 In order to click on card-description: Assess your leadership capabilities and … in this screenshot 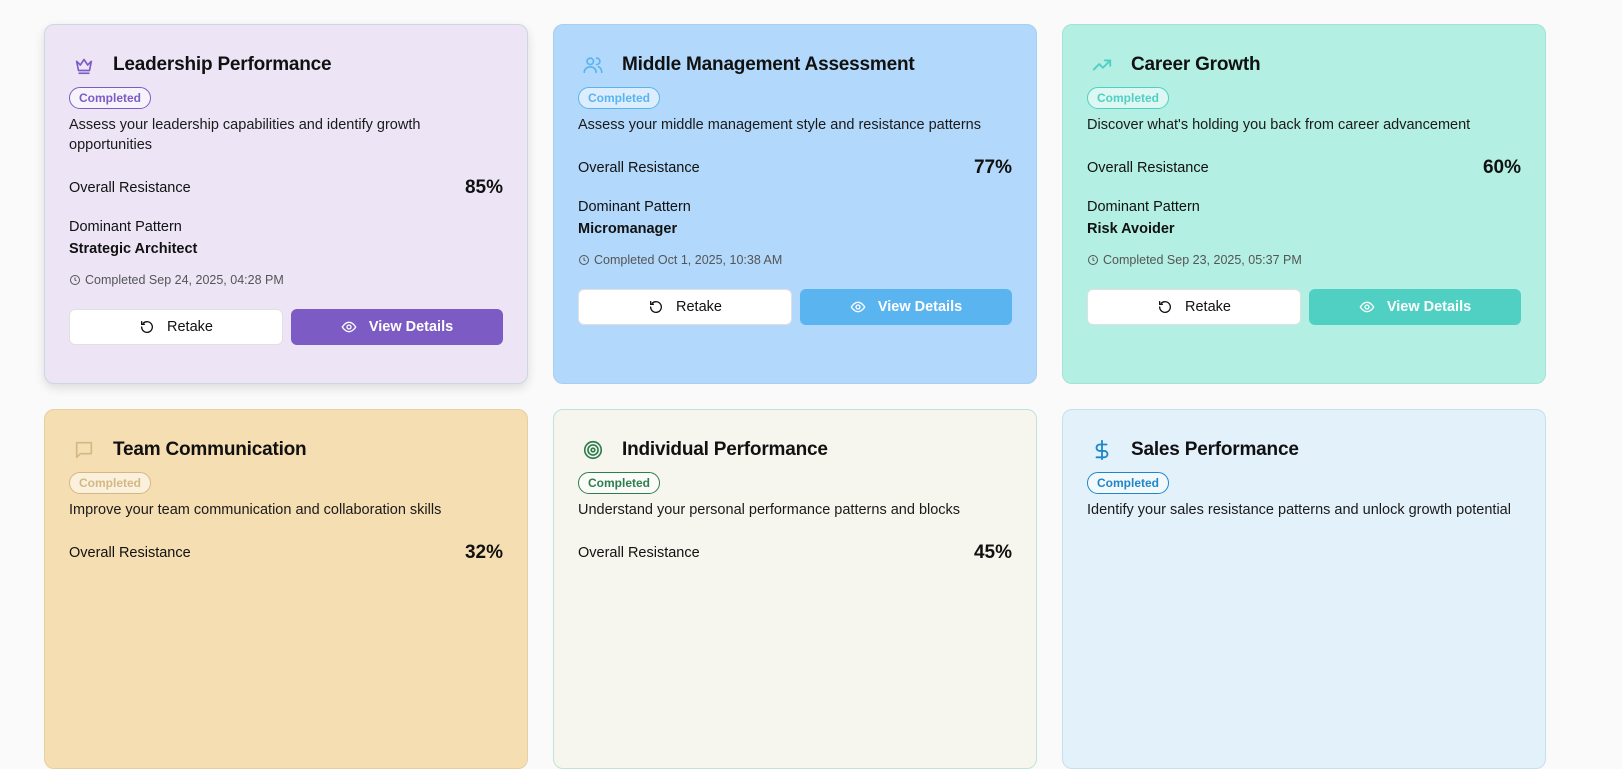, I will do `click(245, 135)`.